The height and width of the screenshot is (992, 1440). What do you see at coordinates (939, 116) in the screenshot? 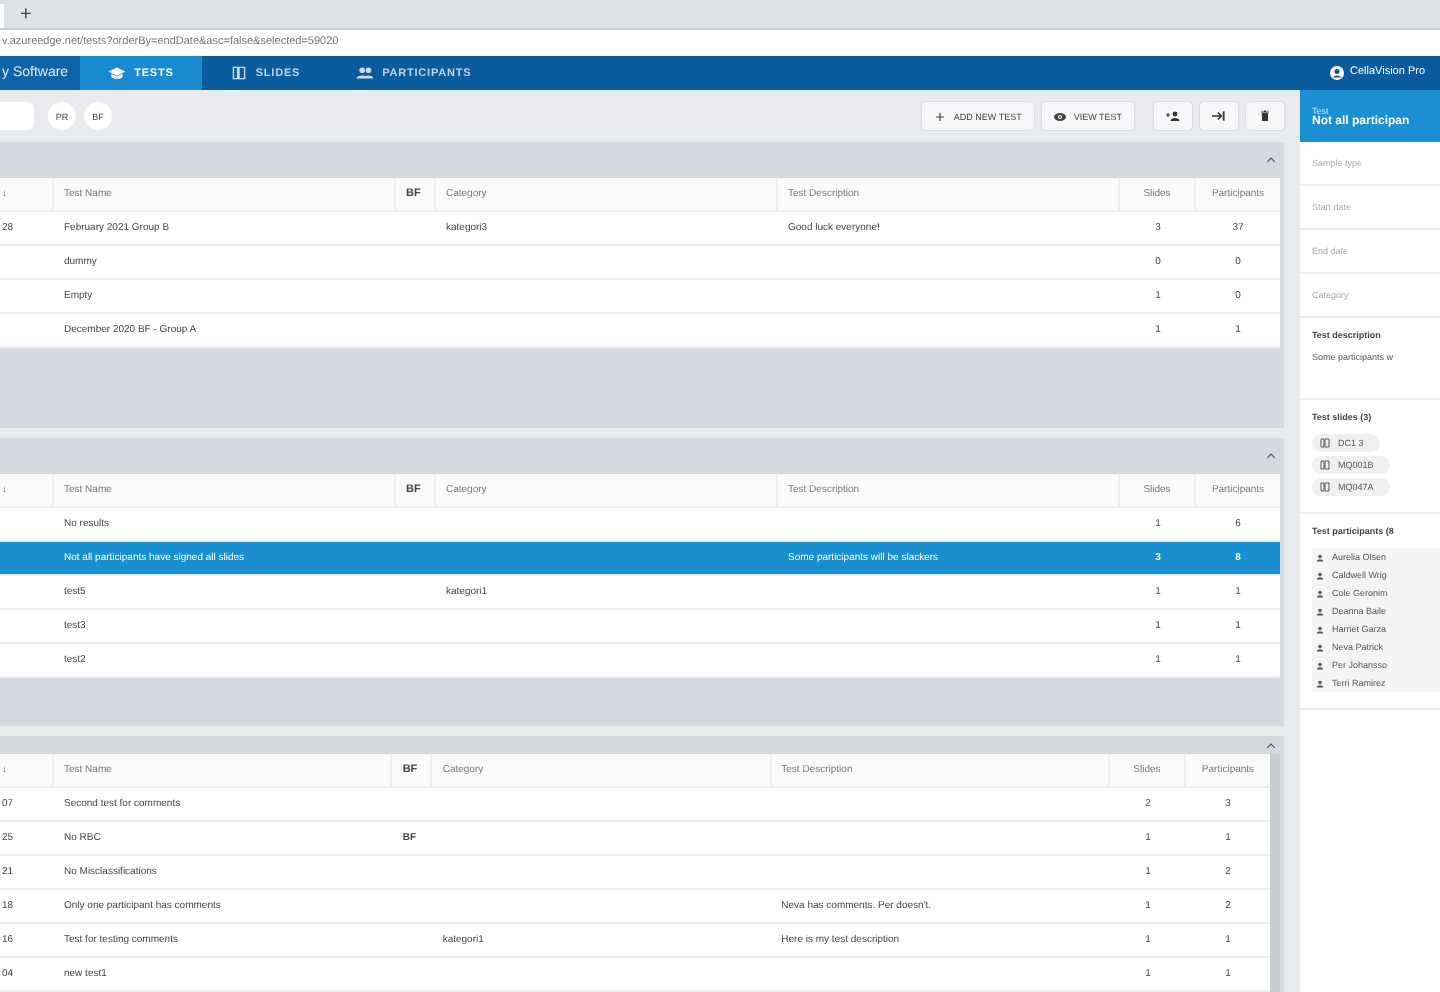
I see `plus-icon` at bounding box center [939, 116].